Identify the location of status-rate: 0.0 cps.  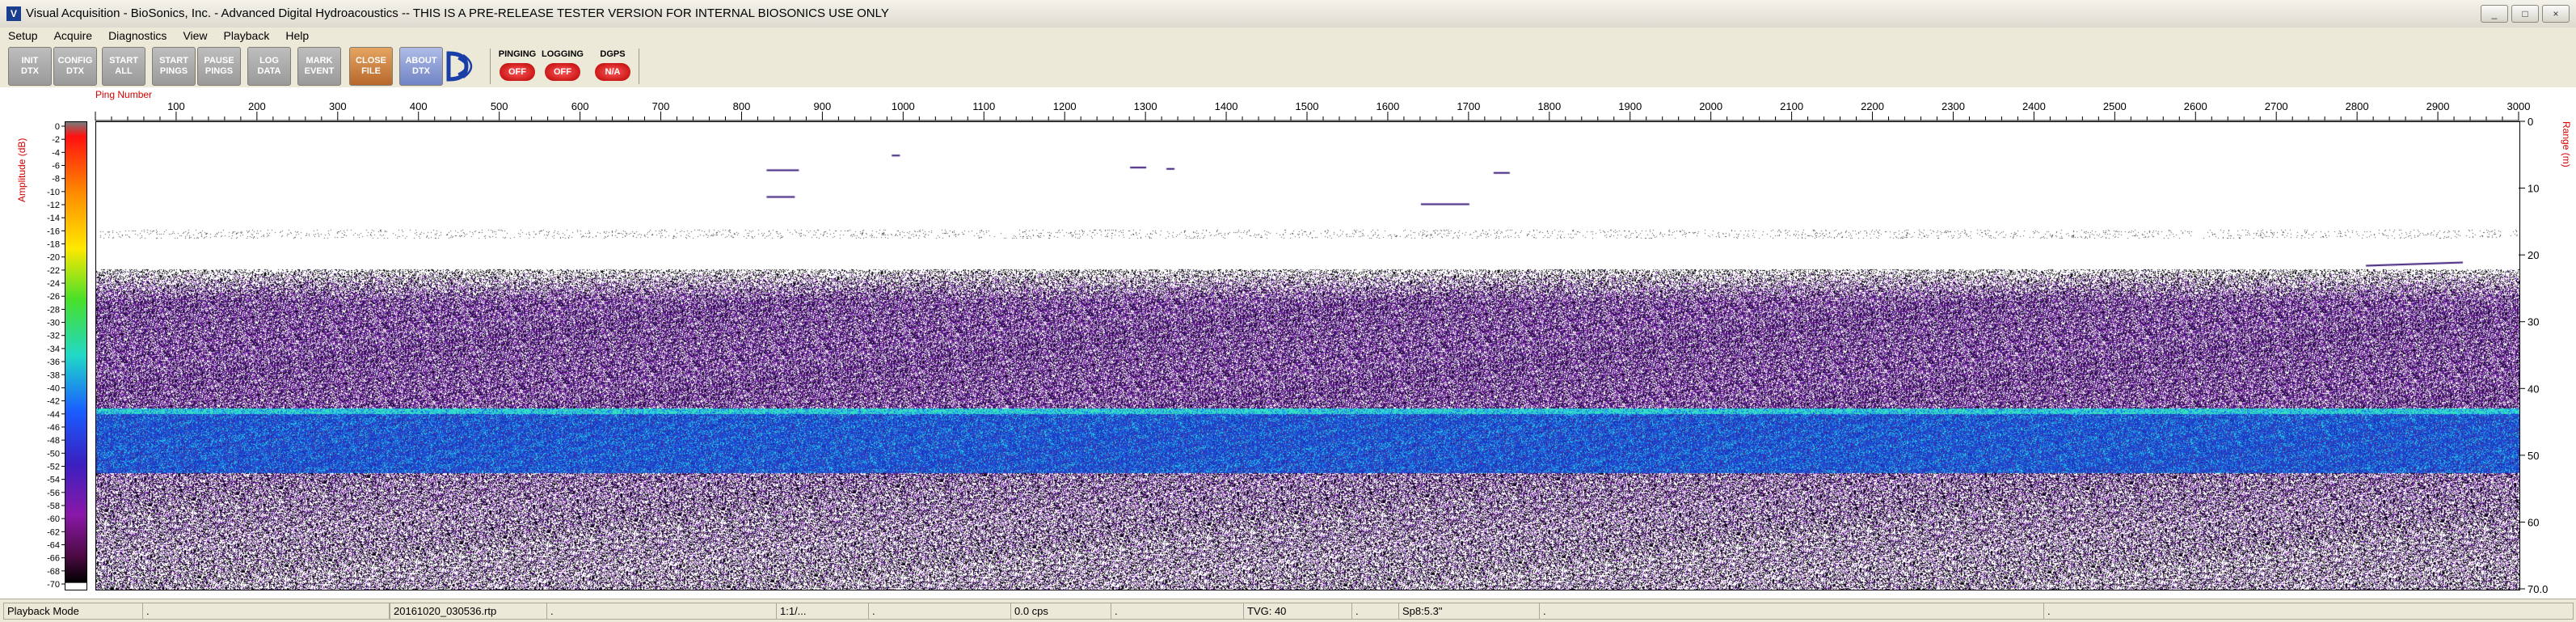
(1061, 611).